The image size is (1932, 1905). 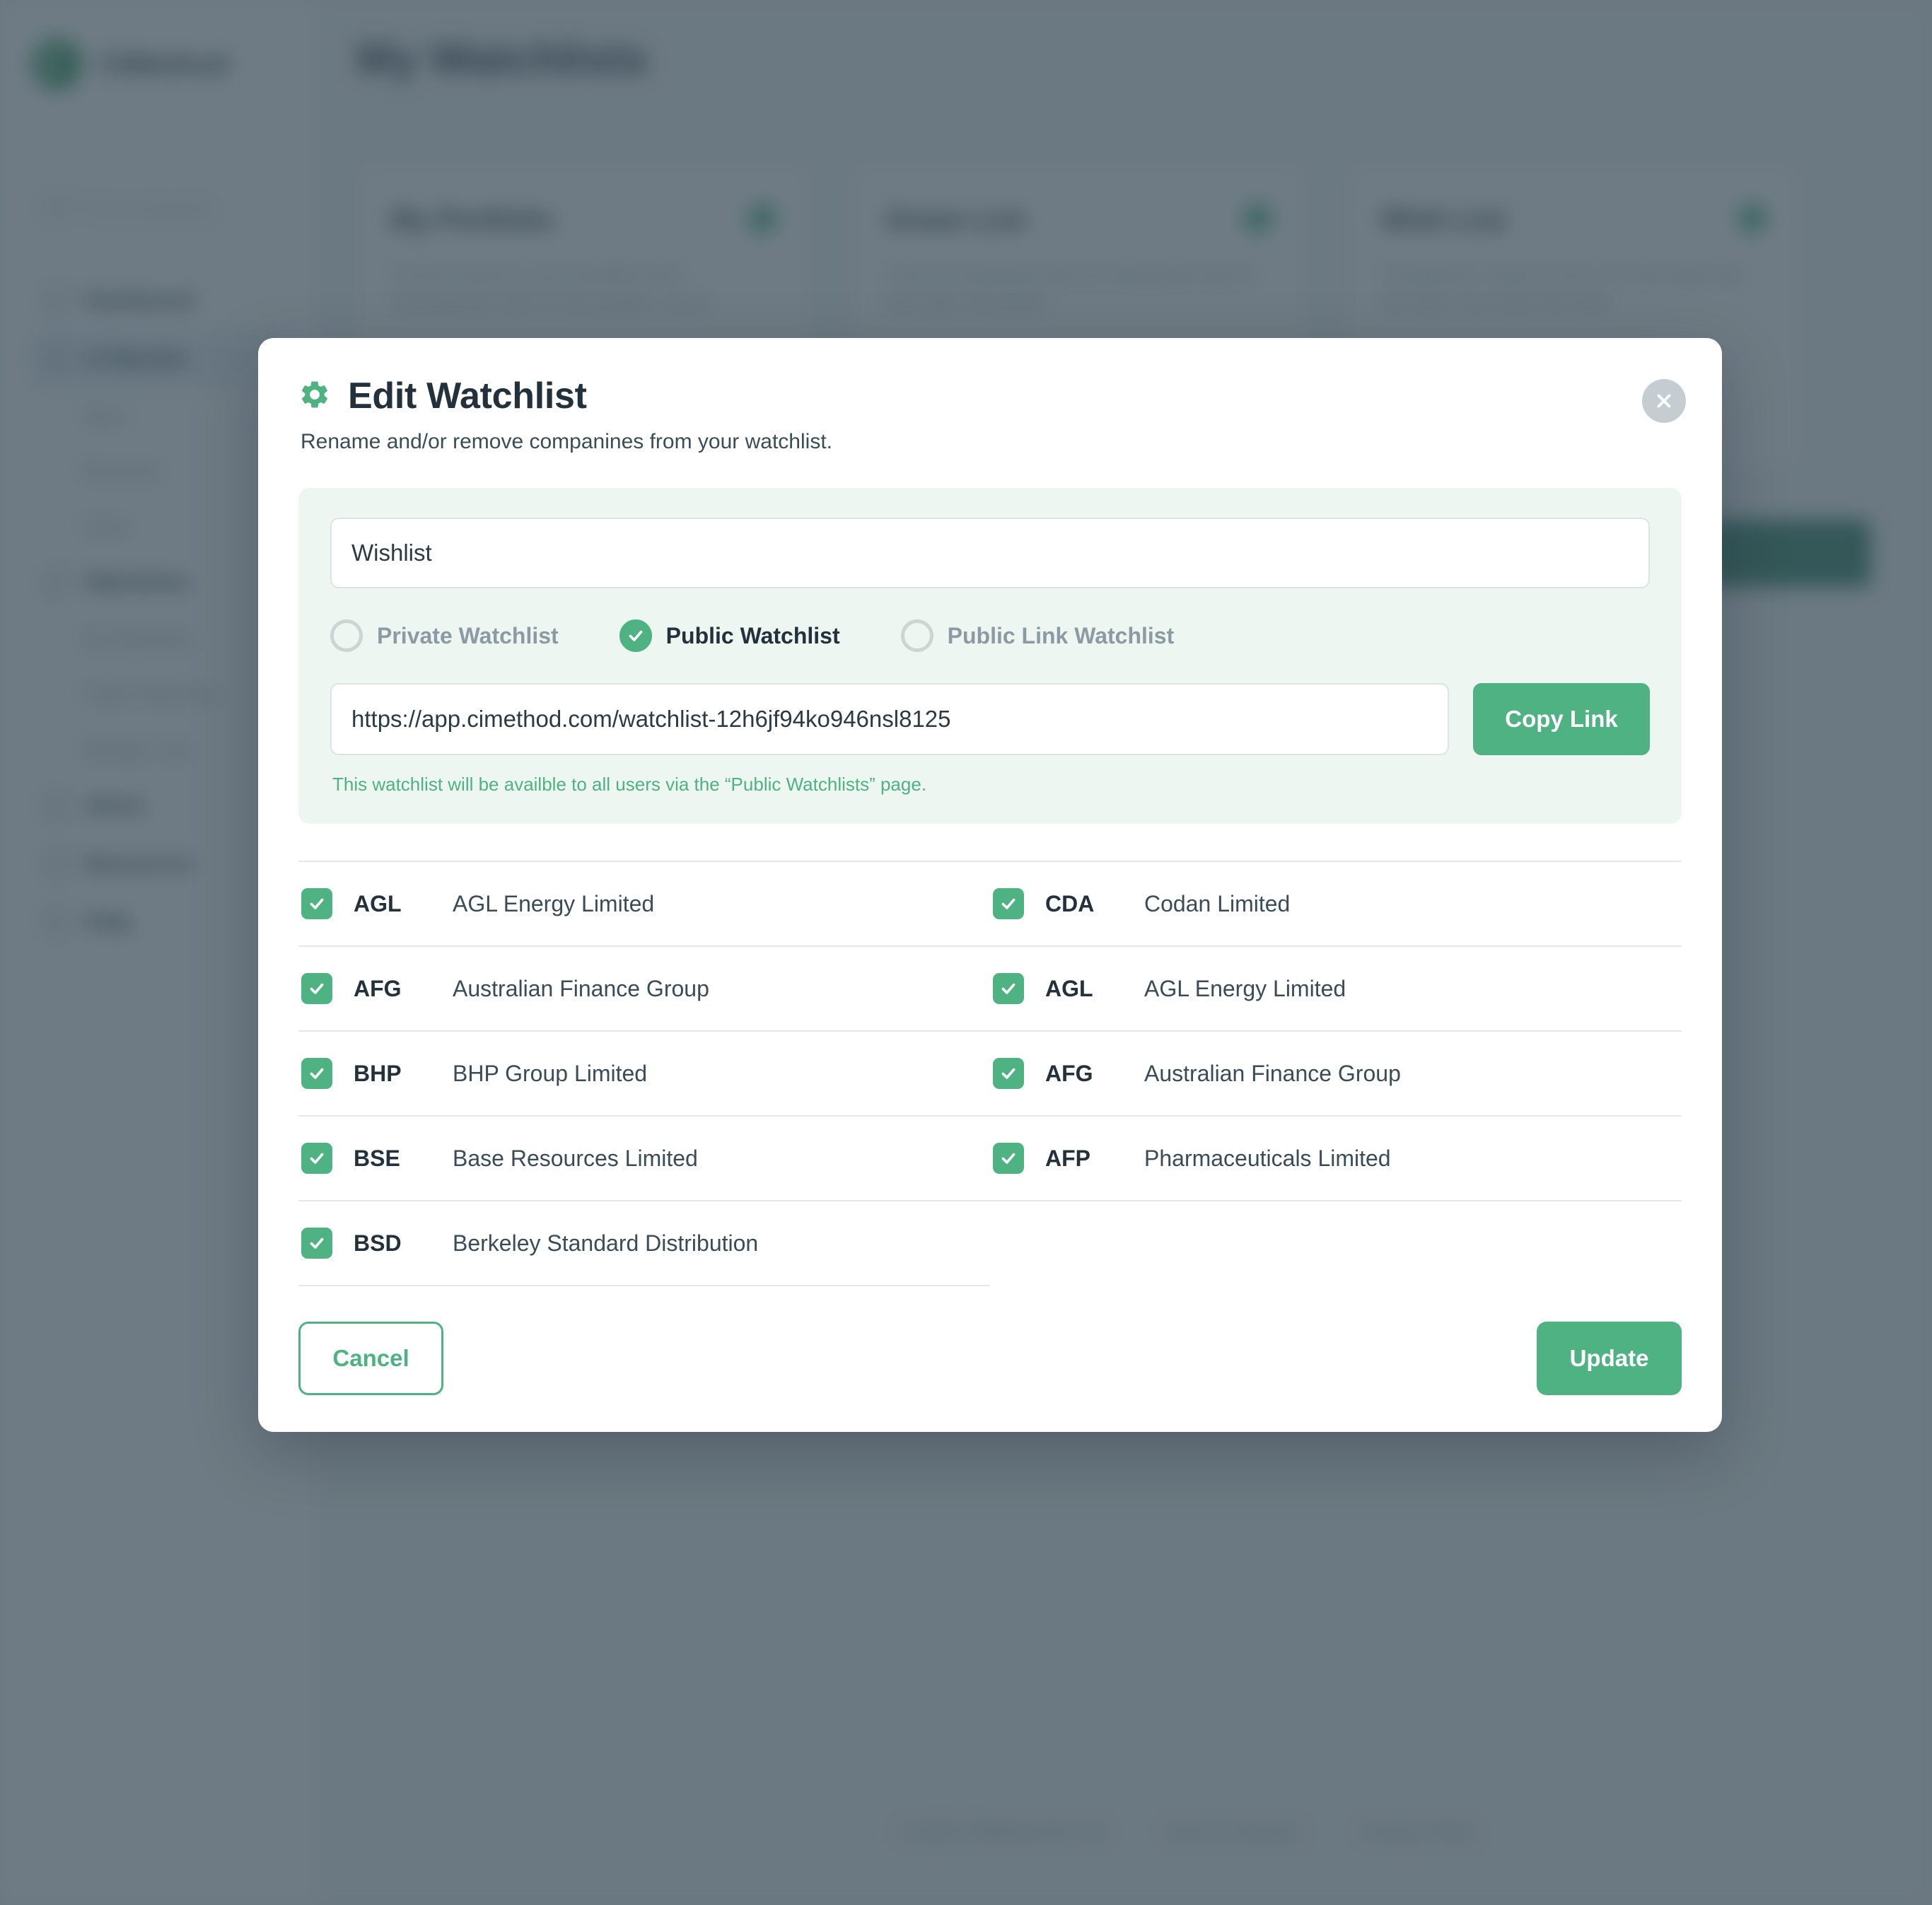 What do you see at coordinates (606, 1243) in the screenshot?
I see `company-name: Berkeley Standard Distribution` at bounding box center [606, 1243].